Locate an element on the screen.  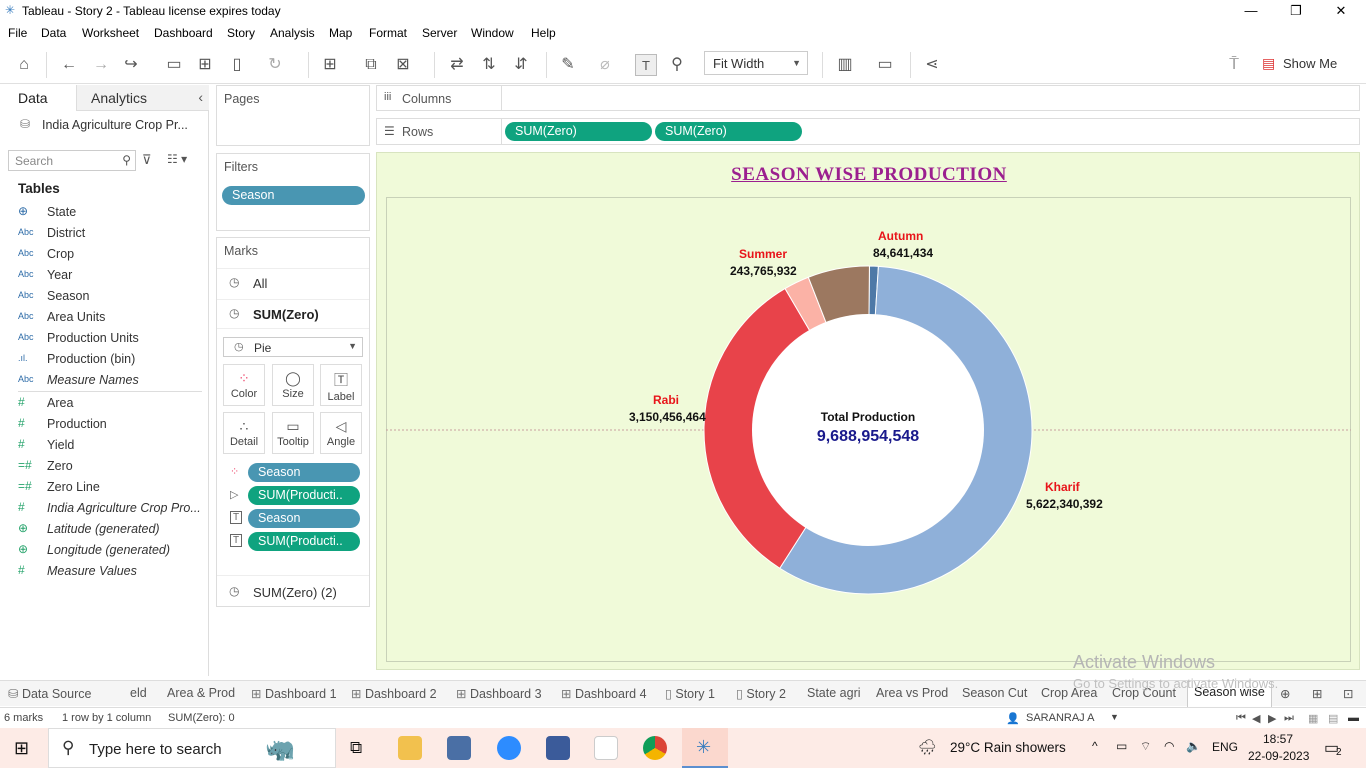
tab-state-agri: State agri is located at coordinates (834, 693).